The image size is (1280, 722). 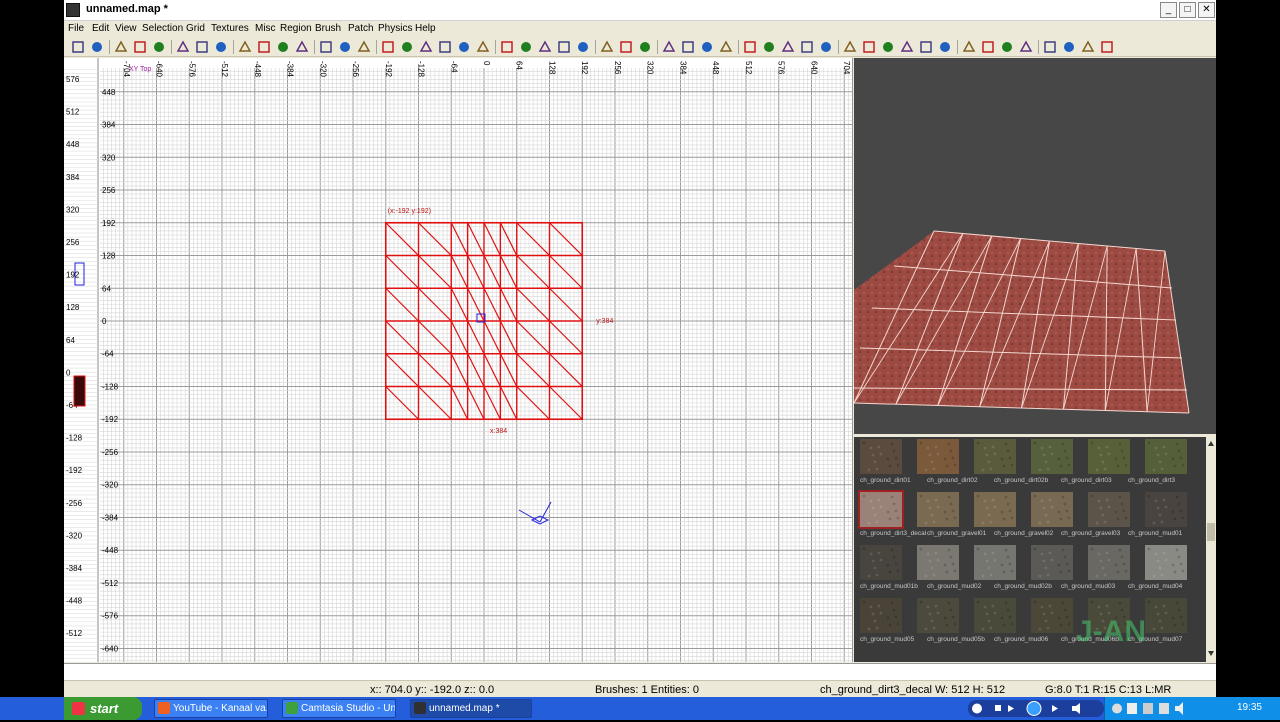 I want to click on drill-down-icon, so click(x=726, y=47).